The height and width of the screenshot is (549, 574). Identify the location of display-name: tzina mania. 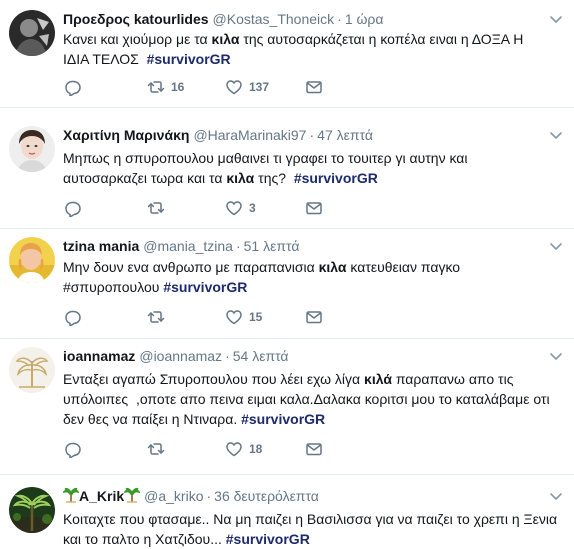
(101, 246).